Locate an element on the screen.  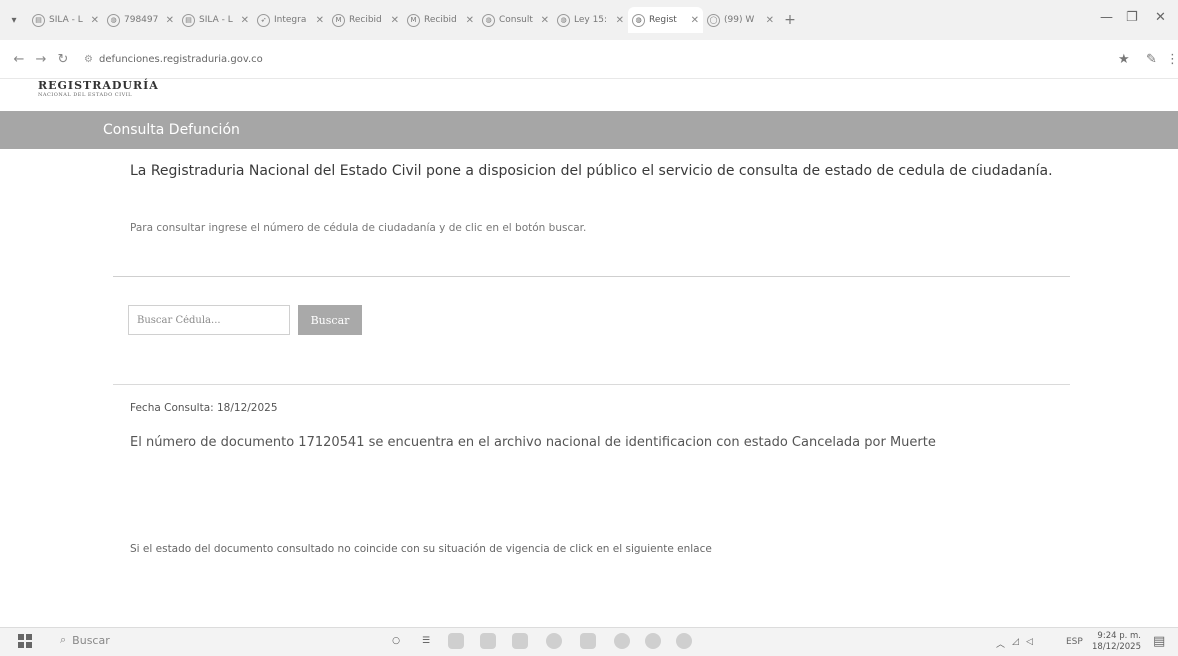
browser-tab: ◍ Regist ✕ is located at coordinates (665, 20).